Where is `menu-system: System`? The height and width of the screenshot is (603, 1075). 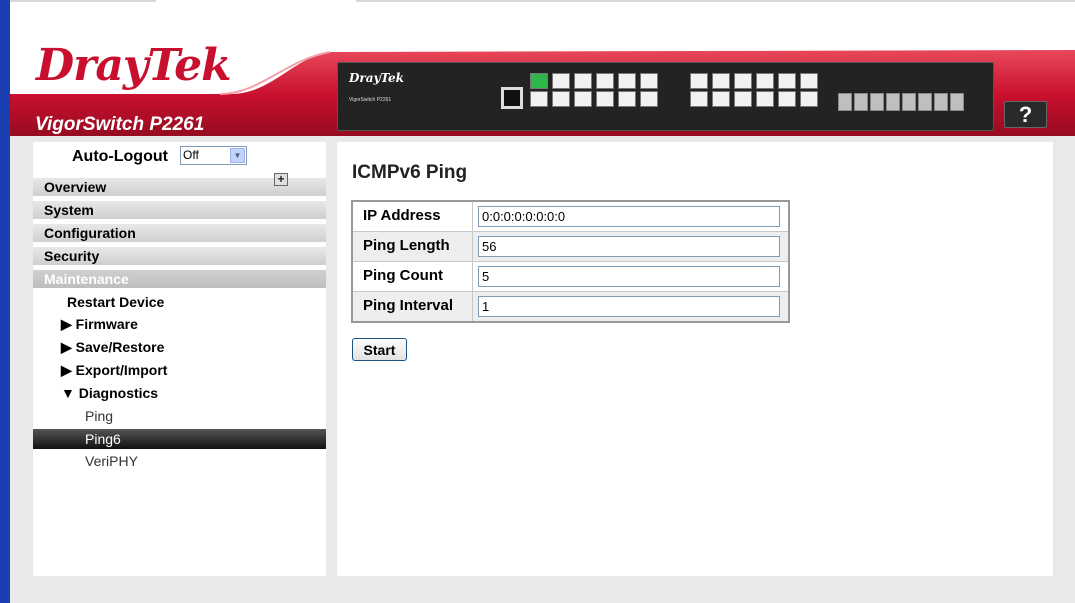 menu-system: System is located at coordinates (179, 209).